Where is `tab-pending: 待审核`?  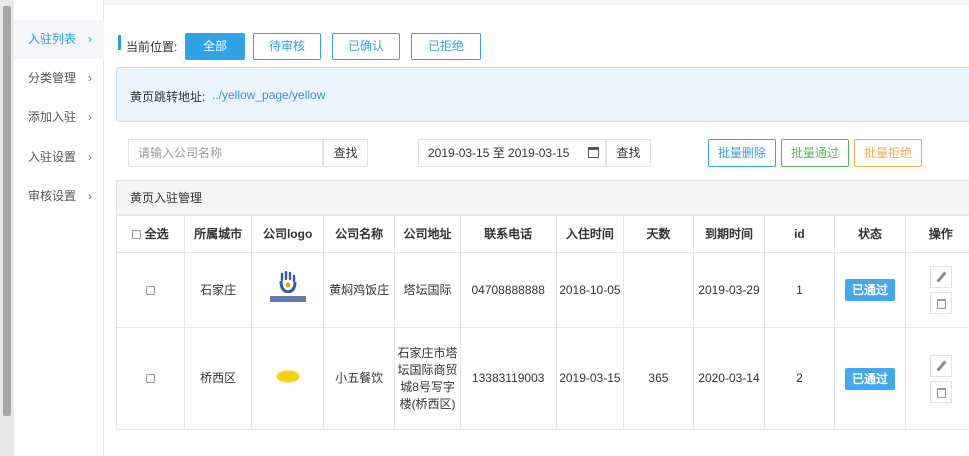 tab-pending: 待审核 is located at coordinates (287, 46).